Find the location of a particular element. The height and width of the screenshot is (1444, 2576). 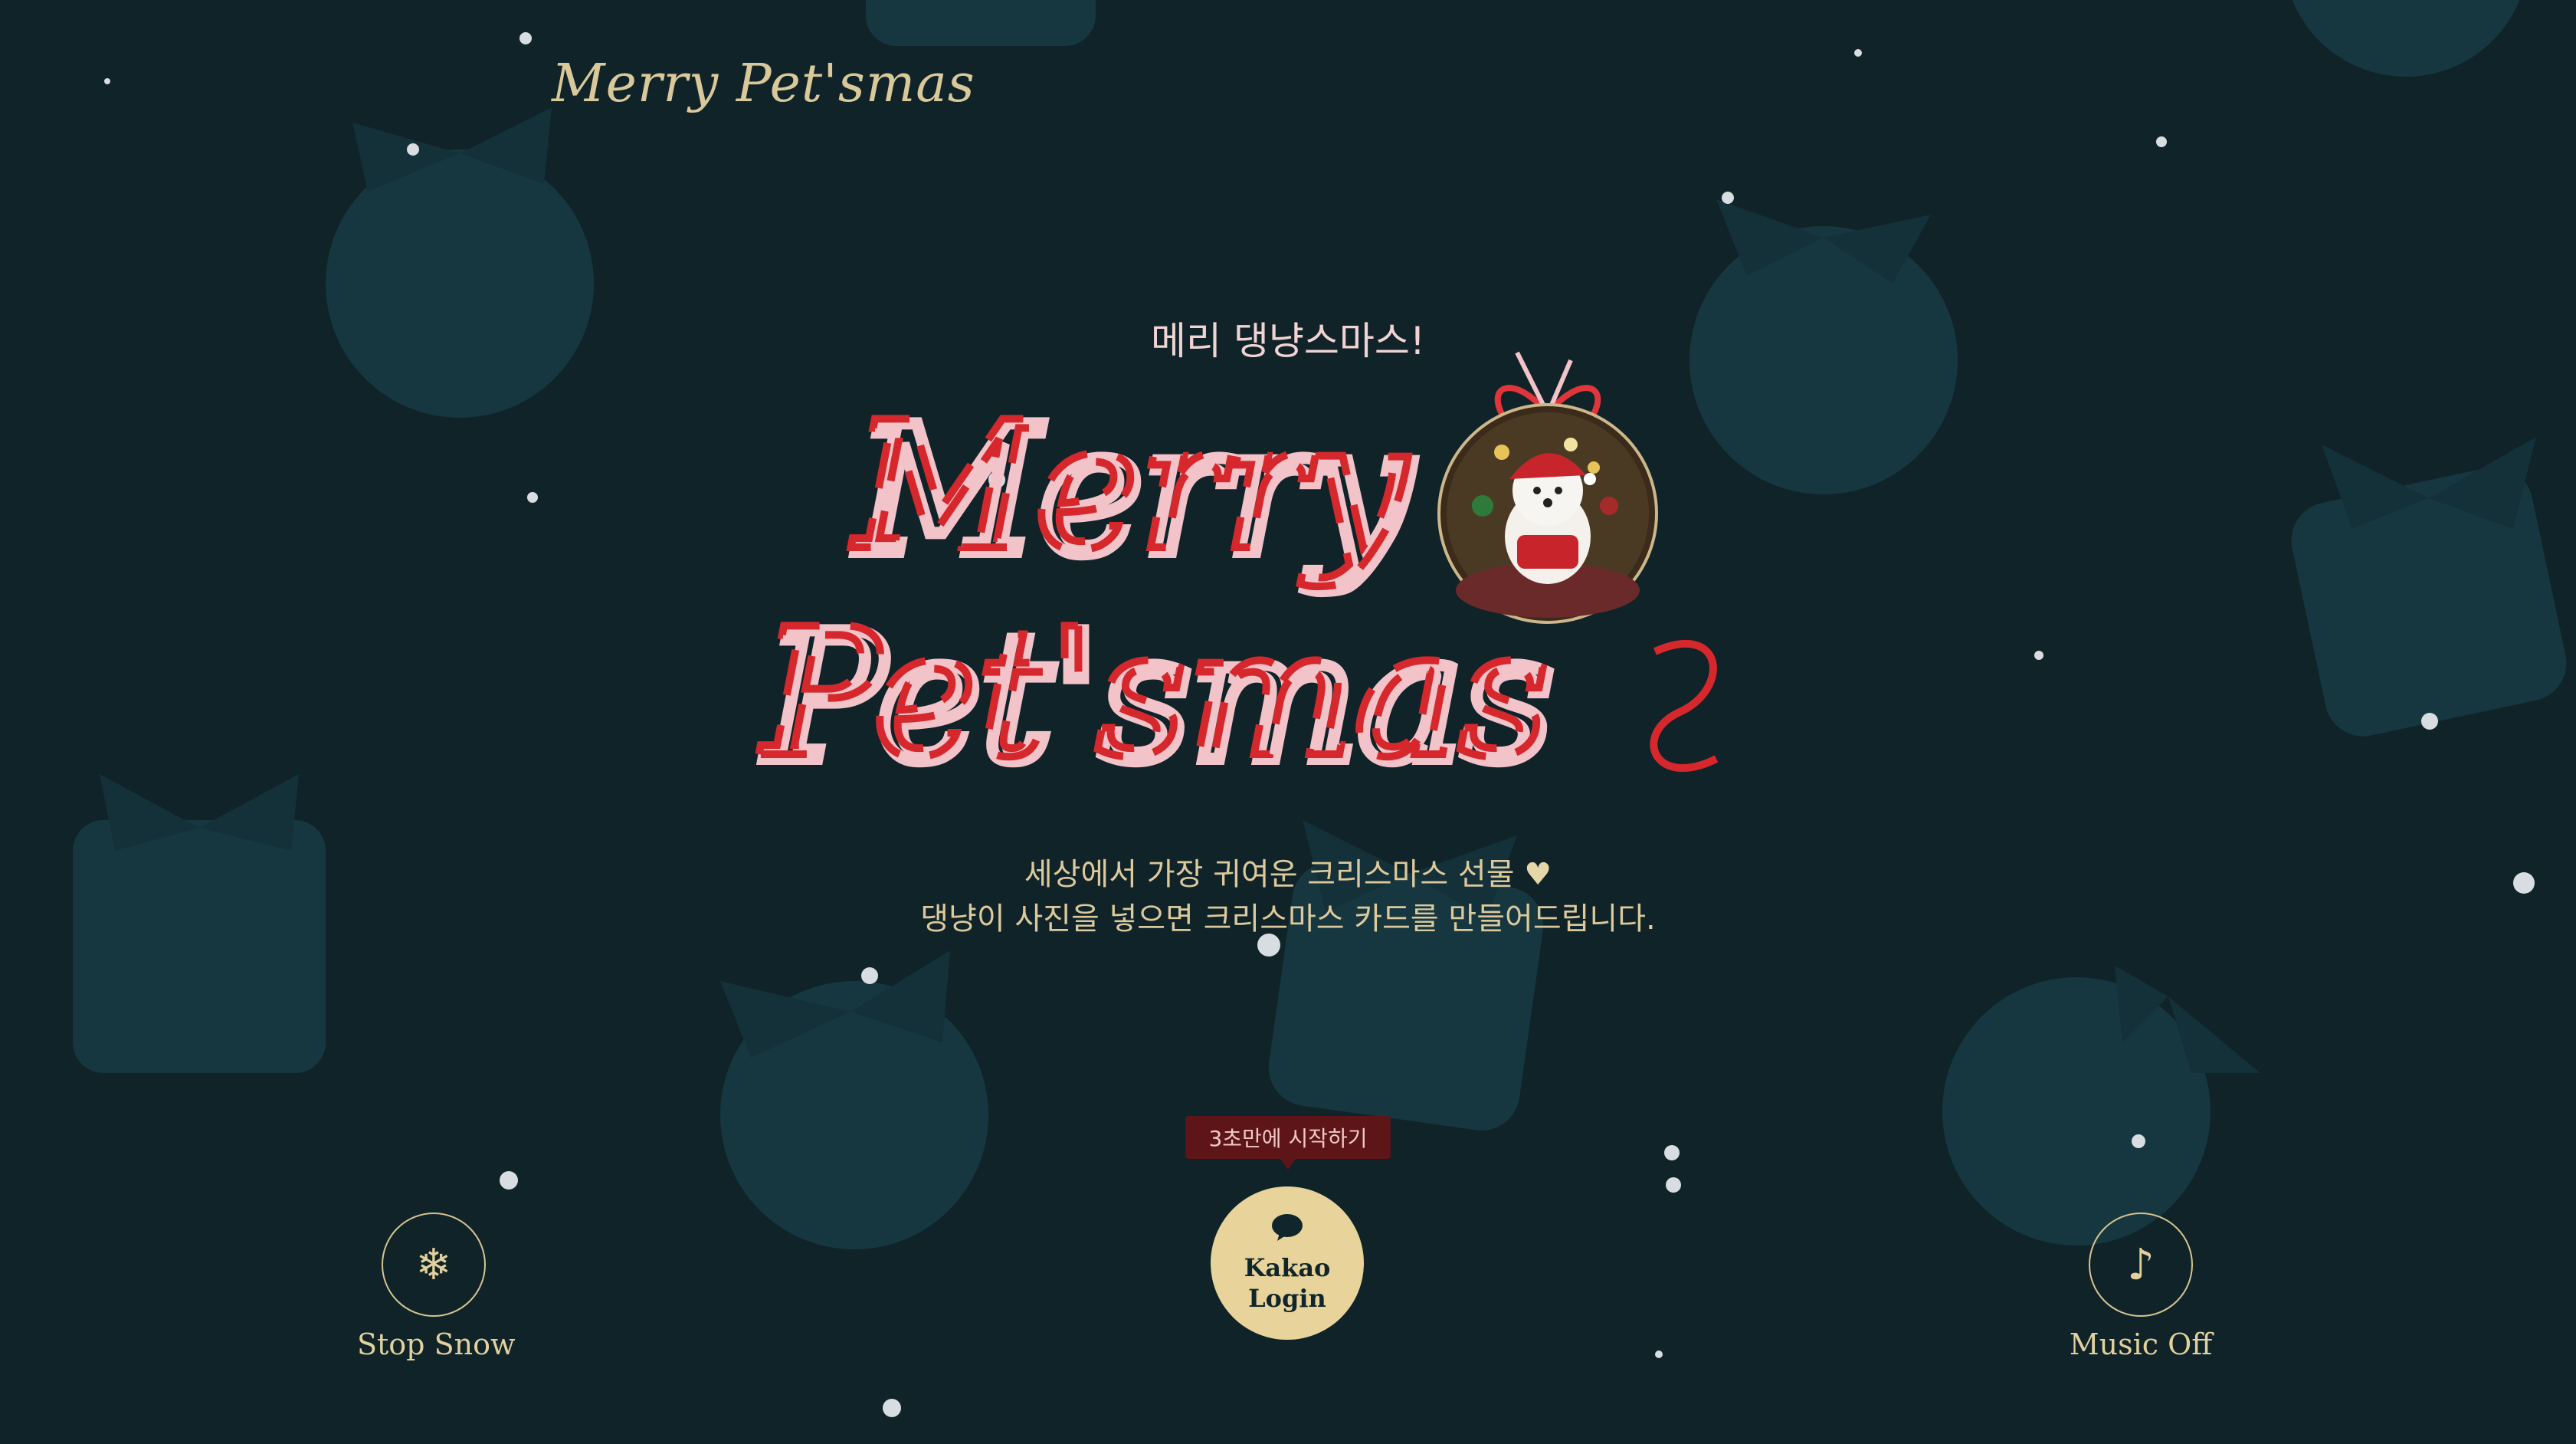

ornament-photo is located at coordinates (1547, 488).